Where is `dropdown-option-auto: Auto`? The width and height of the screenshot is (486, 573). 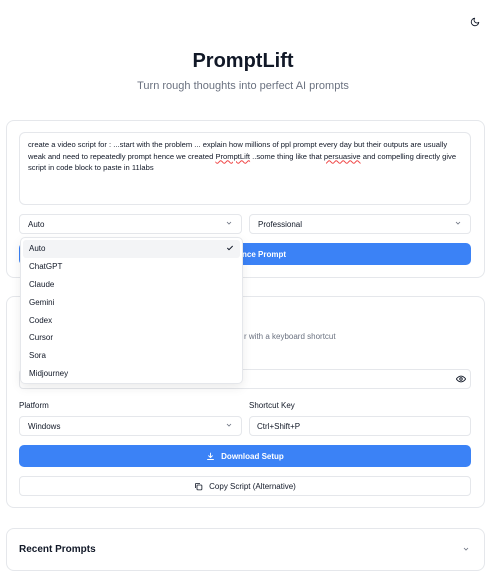
dropdown-option-auto: Auto is located at coordinates (131, 249).